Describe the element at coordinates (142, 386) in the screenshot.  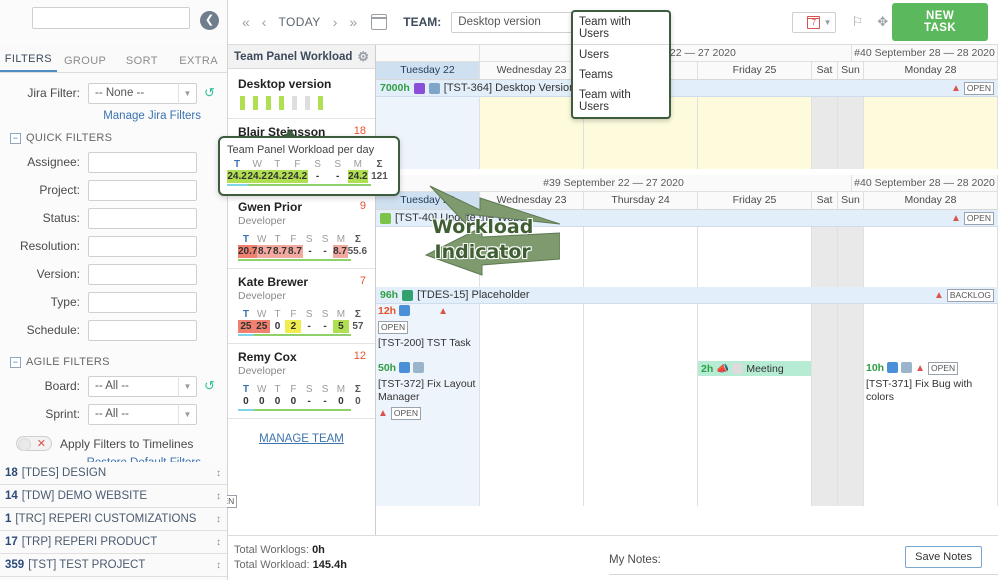
I see `board-select: -- All -- ▼` at that location.